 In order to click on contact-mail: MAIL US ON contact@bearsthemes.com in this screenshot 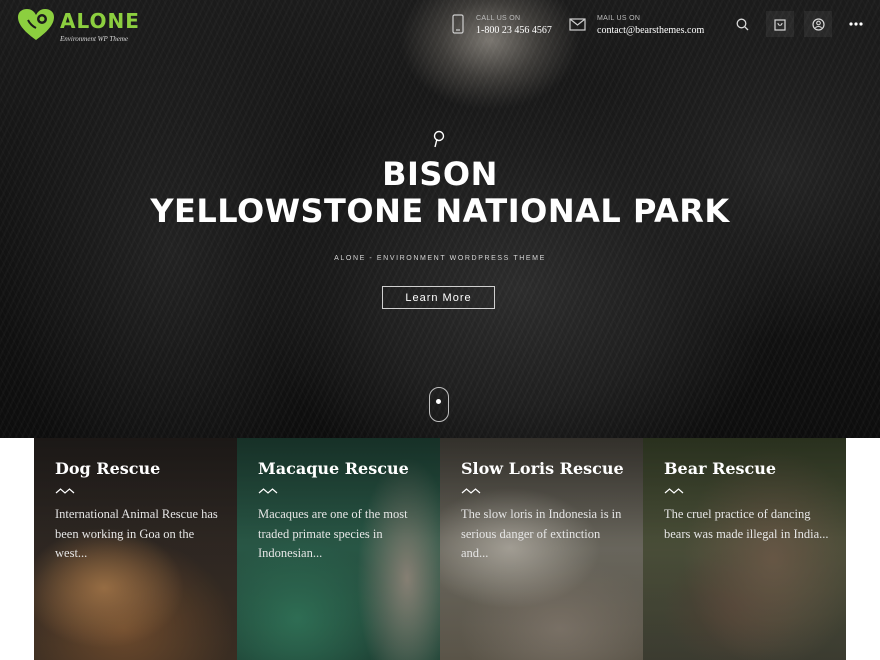, I will do `click(644, 27)`.